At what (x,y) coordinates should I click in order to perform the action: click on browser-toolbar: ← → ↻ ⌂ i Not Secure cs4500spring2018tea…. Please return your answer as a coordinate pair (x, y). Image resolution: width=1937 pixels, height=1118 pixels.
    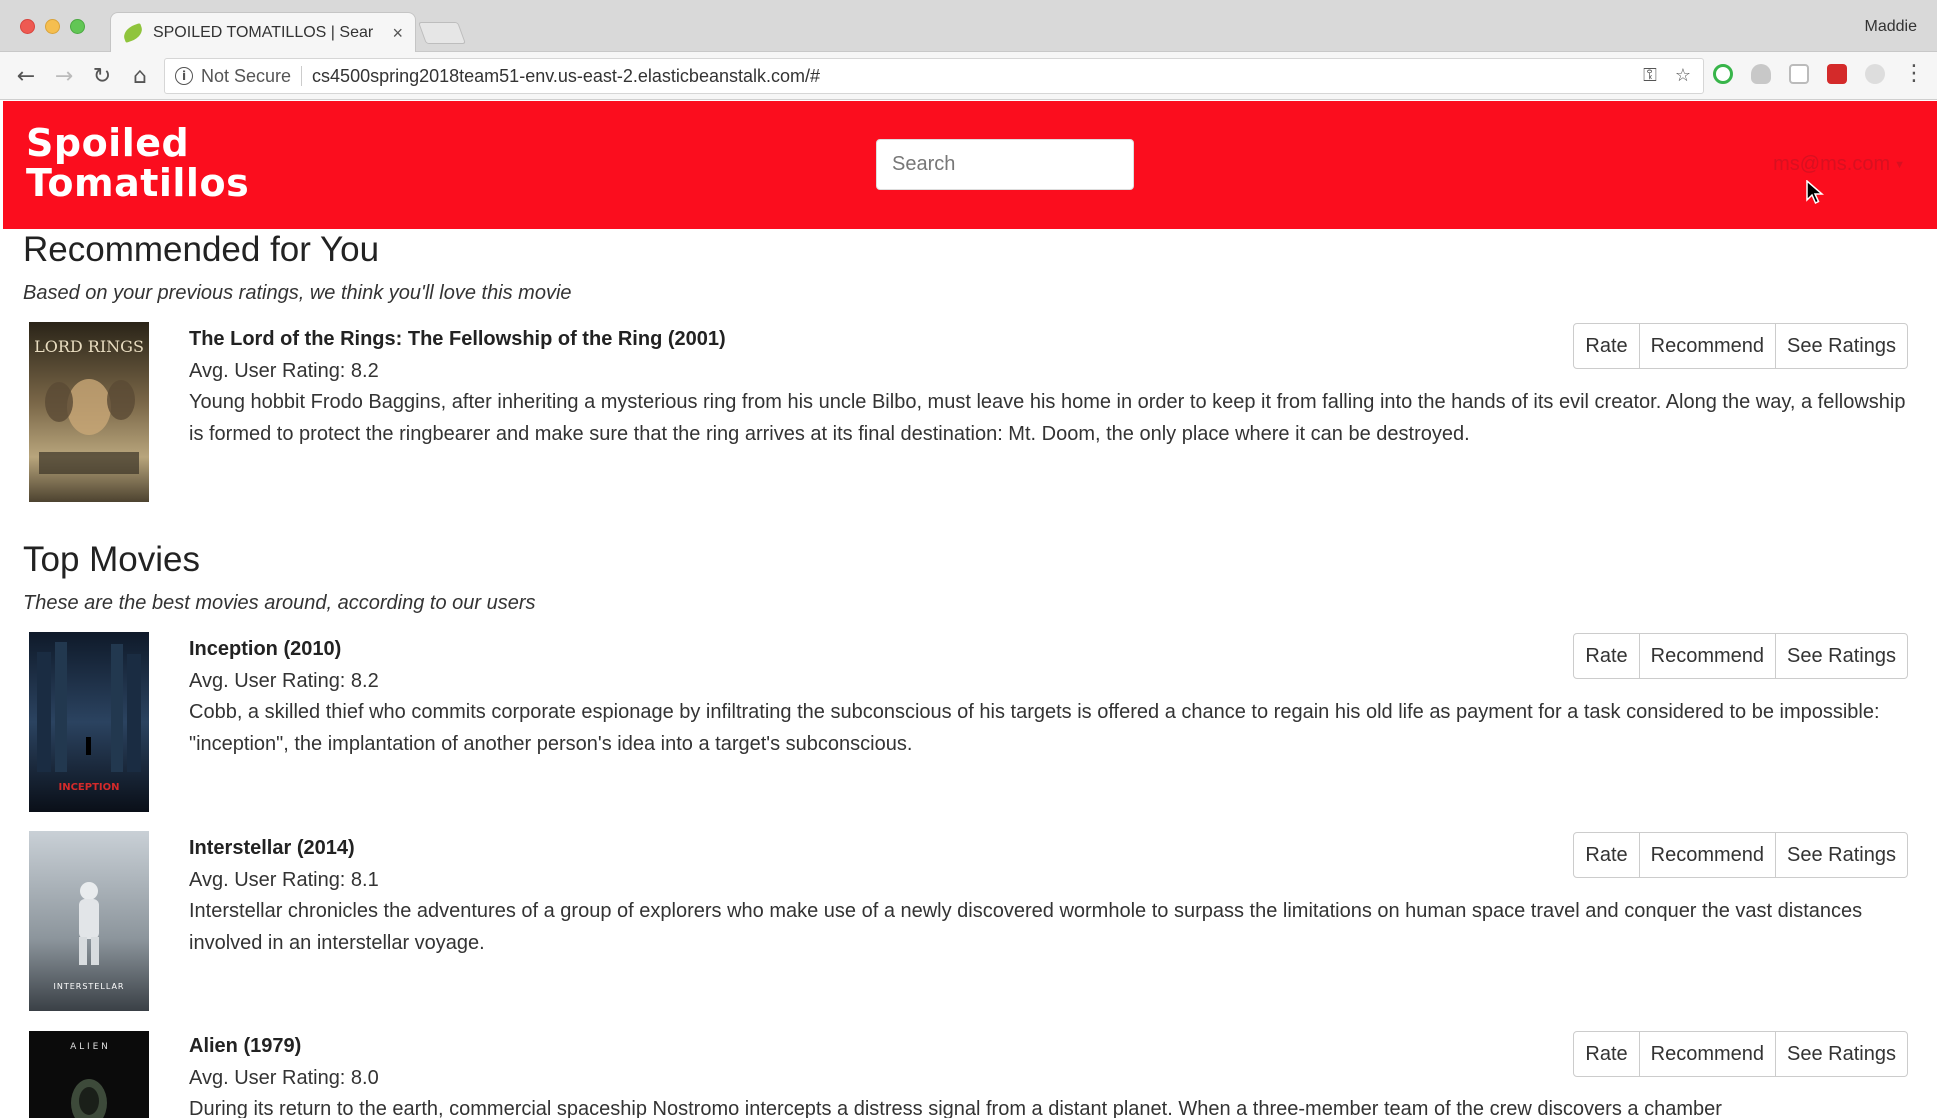
    Looking at the image, I should click on (968, 76).